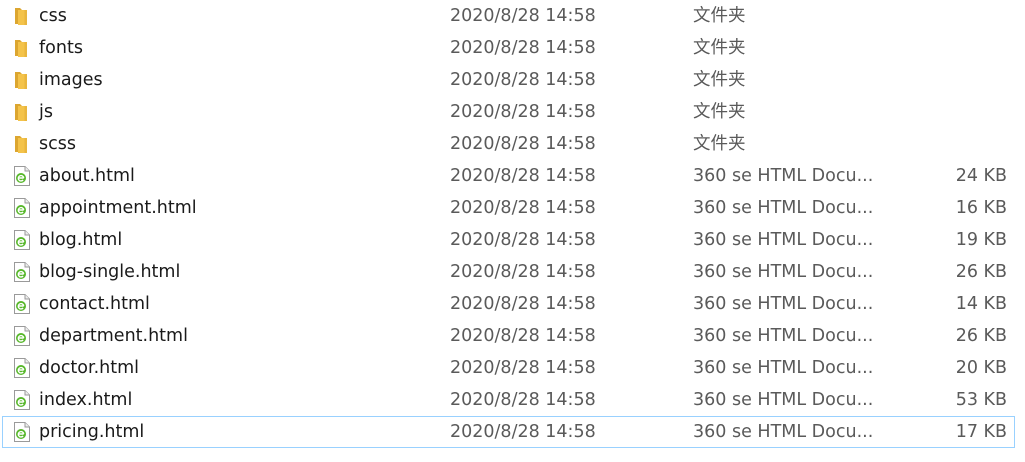 The height and width of the screenshot is (462, 1025). I want to click on file-size: 17 KB, so click(981, 432).